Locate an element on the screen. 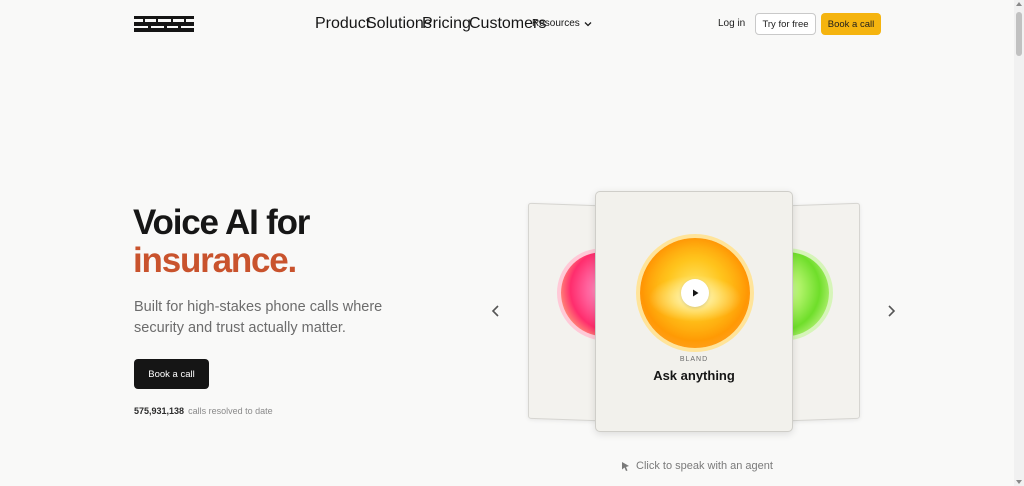  book-a-call-hero-button: Book a call is located at coordinates (171, 374).